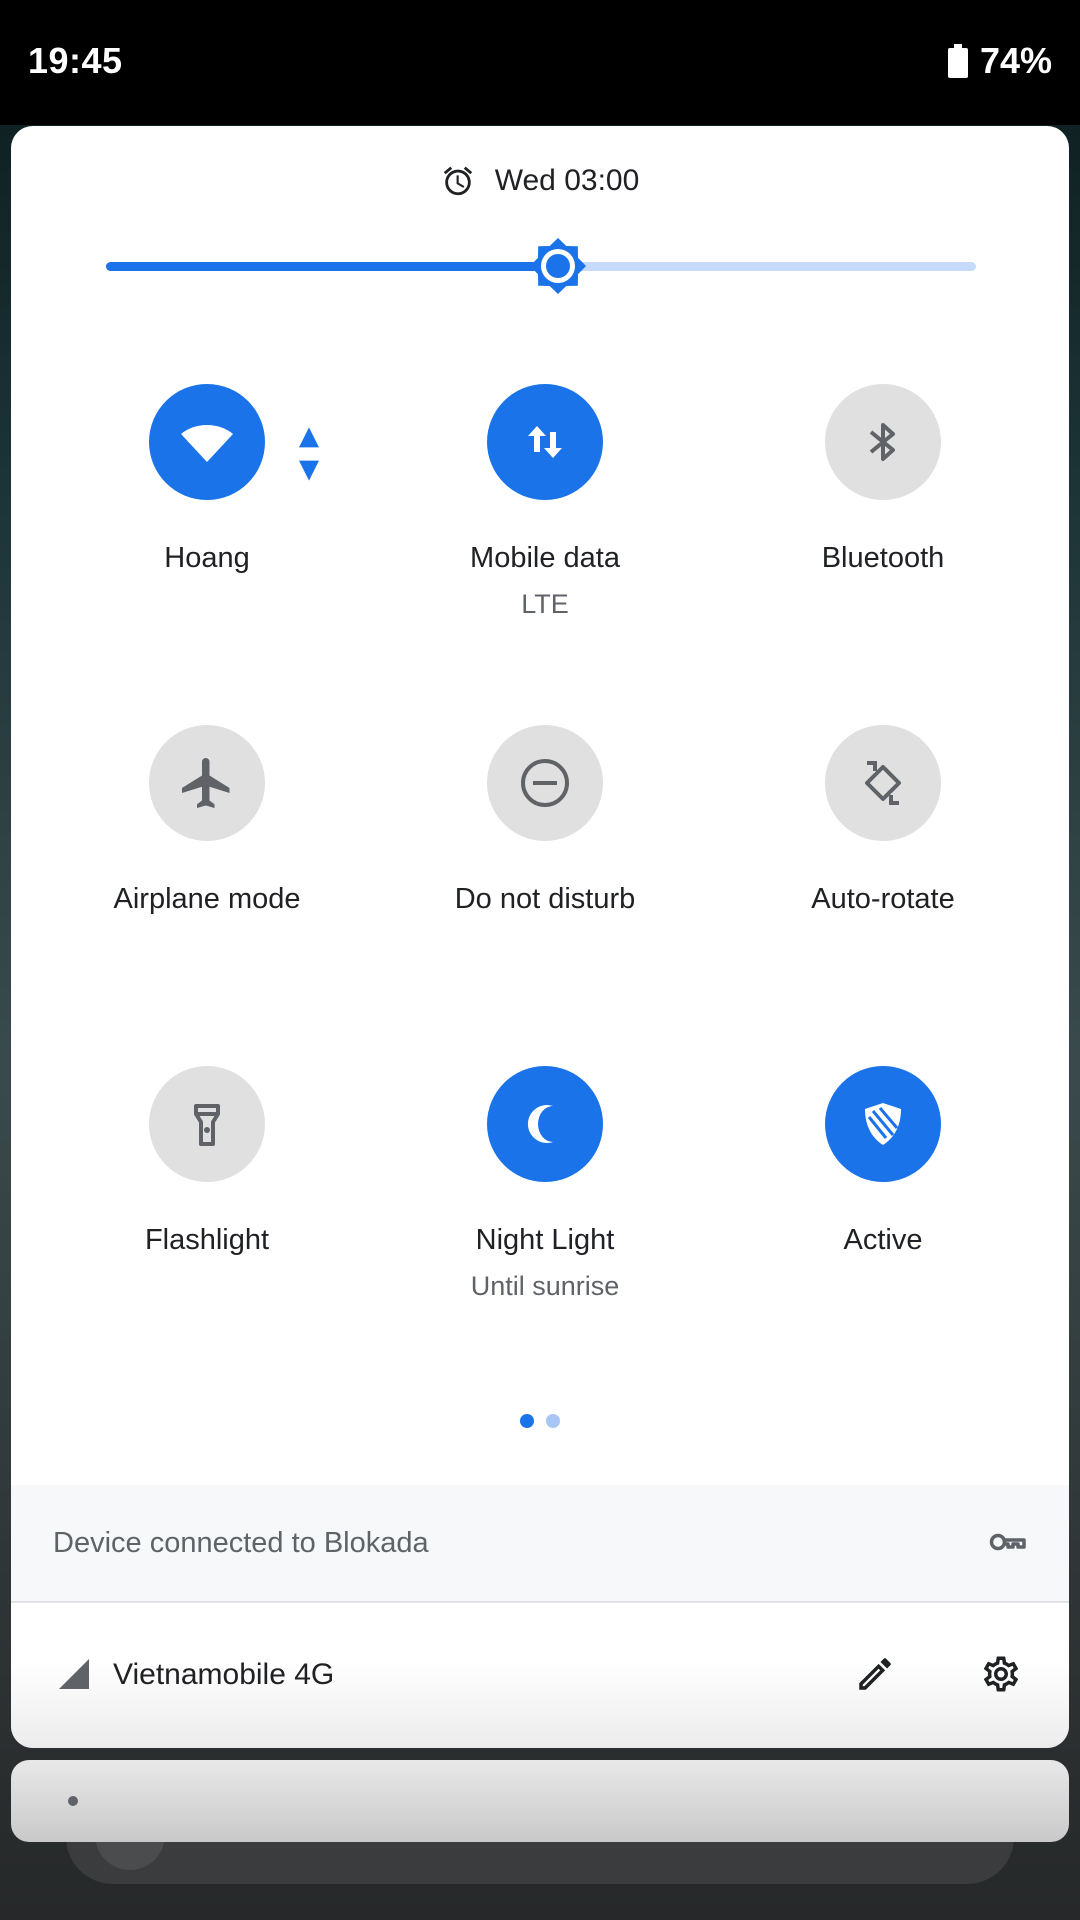  Describe the element at coordinates (1015, 60) in the screenshot. I see `battery-percent: 74%` at that location.